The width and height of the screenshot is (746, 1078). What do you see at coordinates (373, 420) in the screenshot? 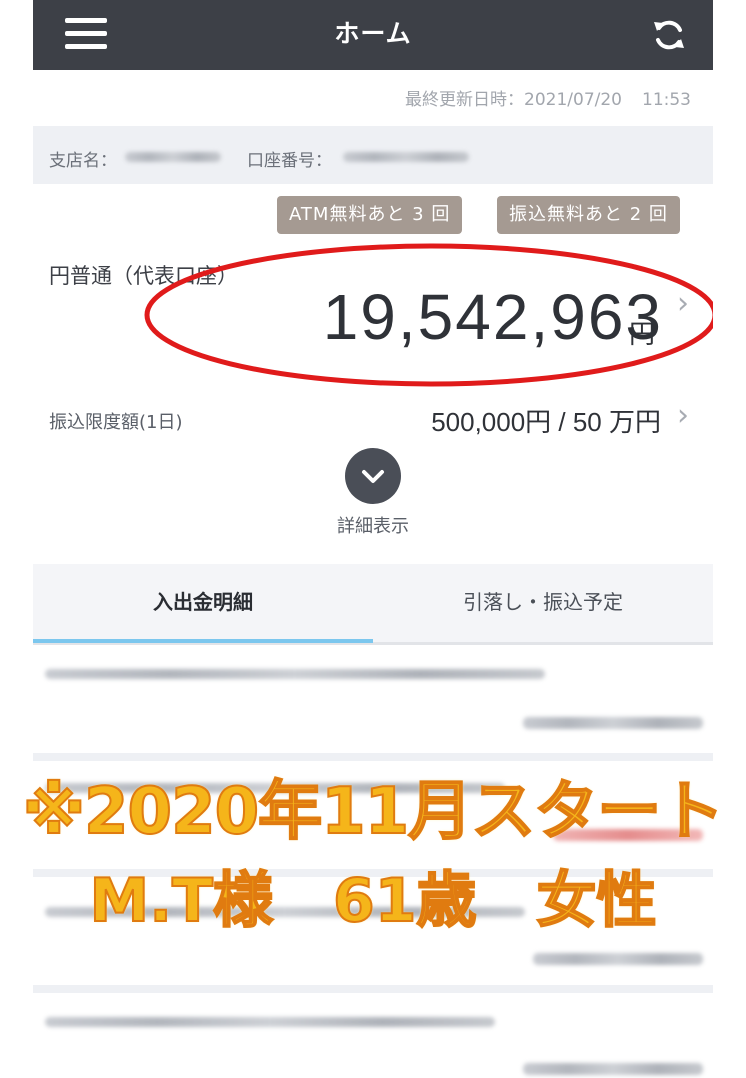
I see `transfer-limit-row: 振込限度額(1日) 500,000円 / 50 万円 ›` at bounding box center [373, 420].